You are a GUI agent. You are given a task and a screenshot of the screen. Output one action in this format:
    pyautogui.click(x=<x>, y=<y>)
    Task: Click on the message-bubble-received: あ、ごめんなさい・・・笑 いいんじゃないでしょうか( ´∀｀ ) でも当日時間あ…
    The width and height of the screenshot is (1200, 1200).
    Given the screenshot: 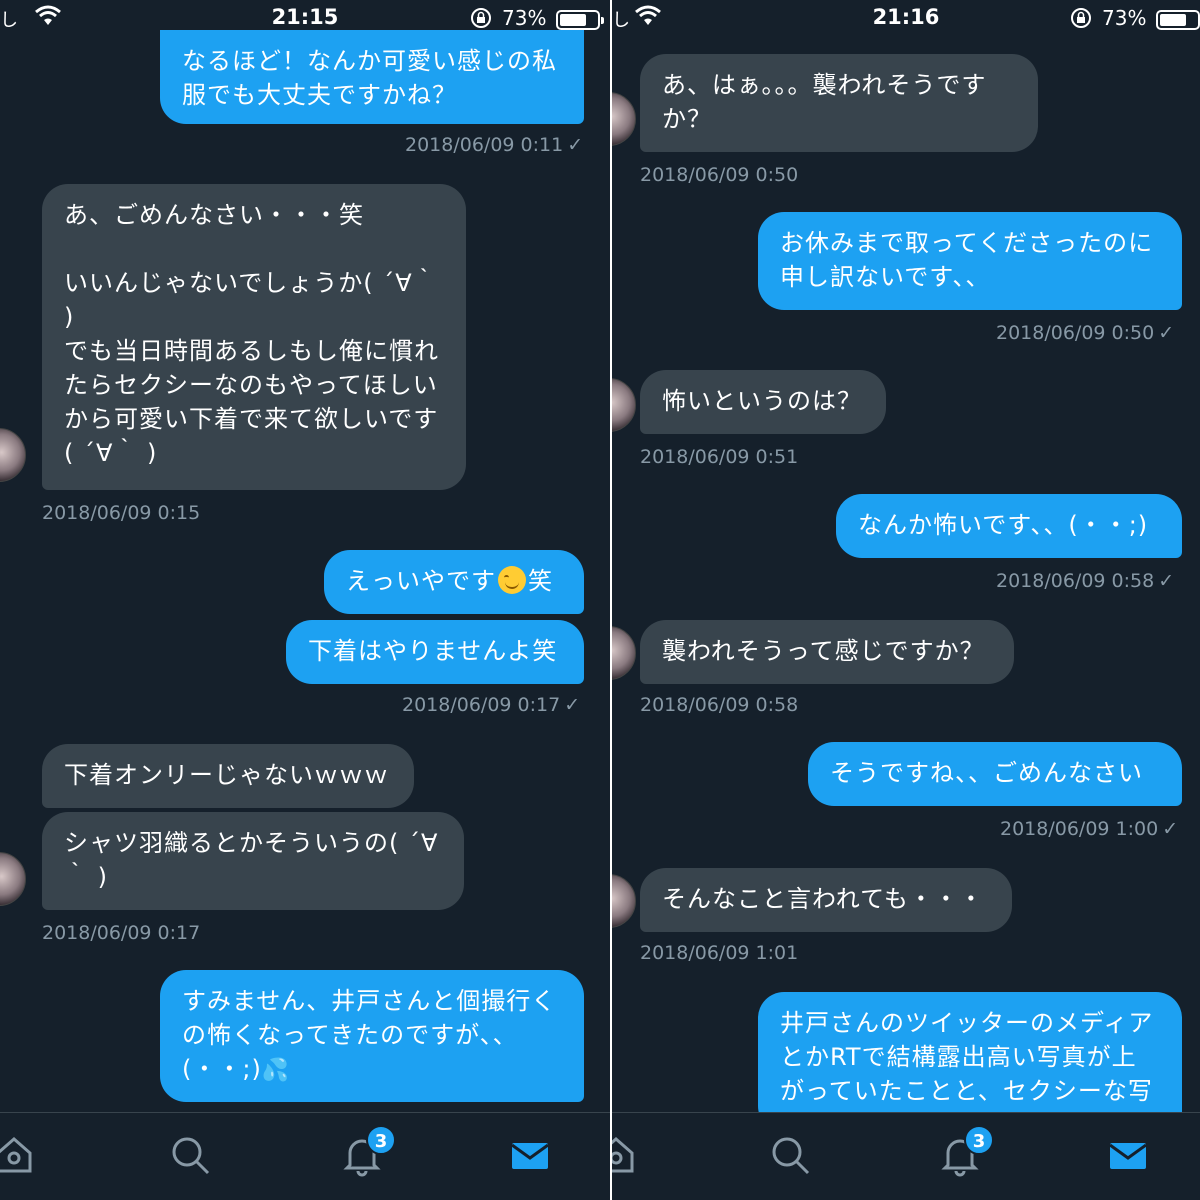 What is the action you would take?
    pyautogui.click(x=254, y=337)
    